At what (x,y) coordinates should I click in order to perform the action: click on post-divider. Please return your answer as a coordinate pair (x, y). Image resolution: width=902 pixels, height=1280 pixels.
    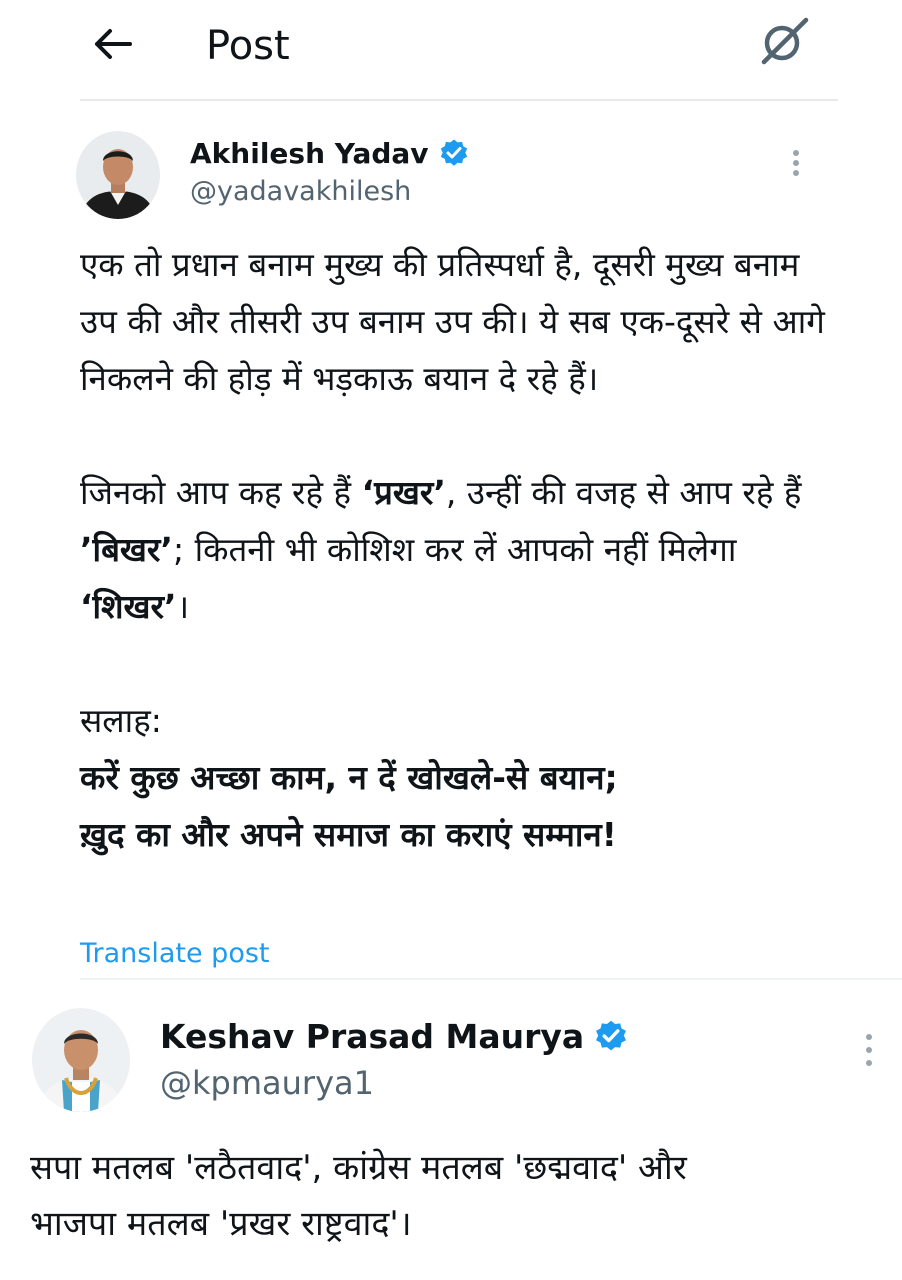
    Looking at the image, I should click on (491, 979).